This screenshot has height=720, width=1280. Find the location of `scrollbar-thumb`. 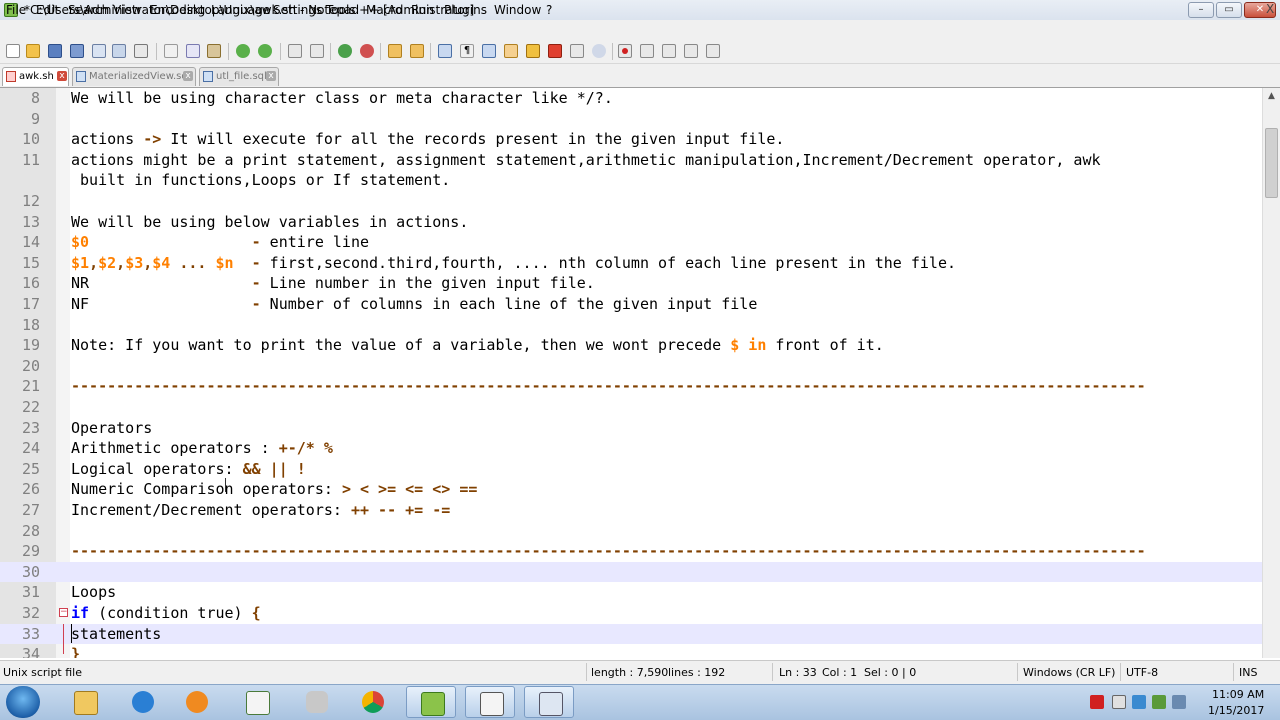

scrollbar-thumb is located at coordinates (1271, 163).